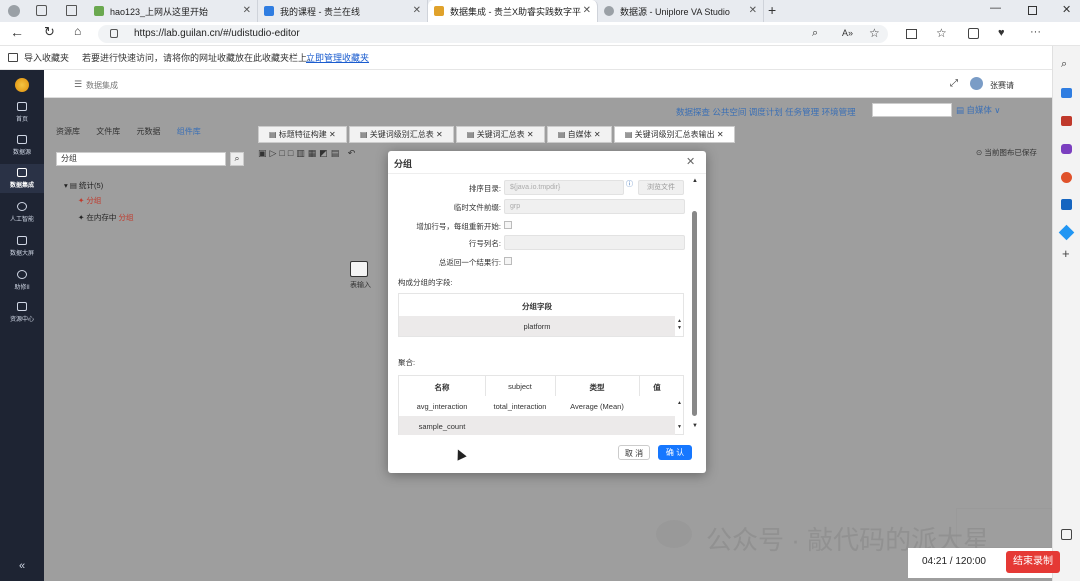 This screenshot has width=1080, height=581. What do you see at coordinates (46, 58) in the screenshot?
I see `import-favorites-link: 导入收藏夹` at bounding box center [46, 58].